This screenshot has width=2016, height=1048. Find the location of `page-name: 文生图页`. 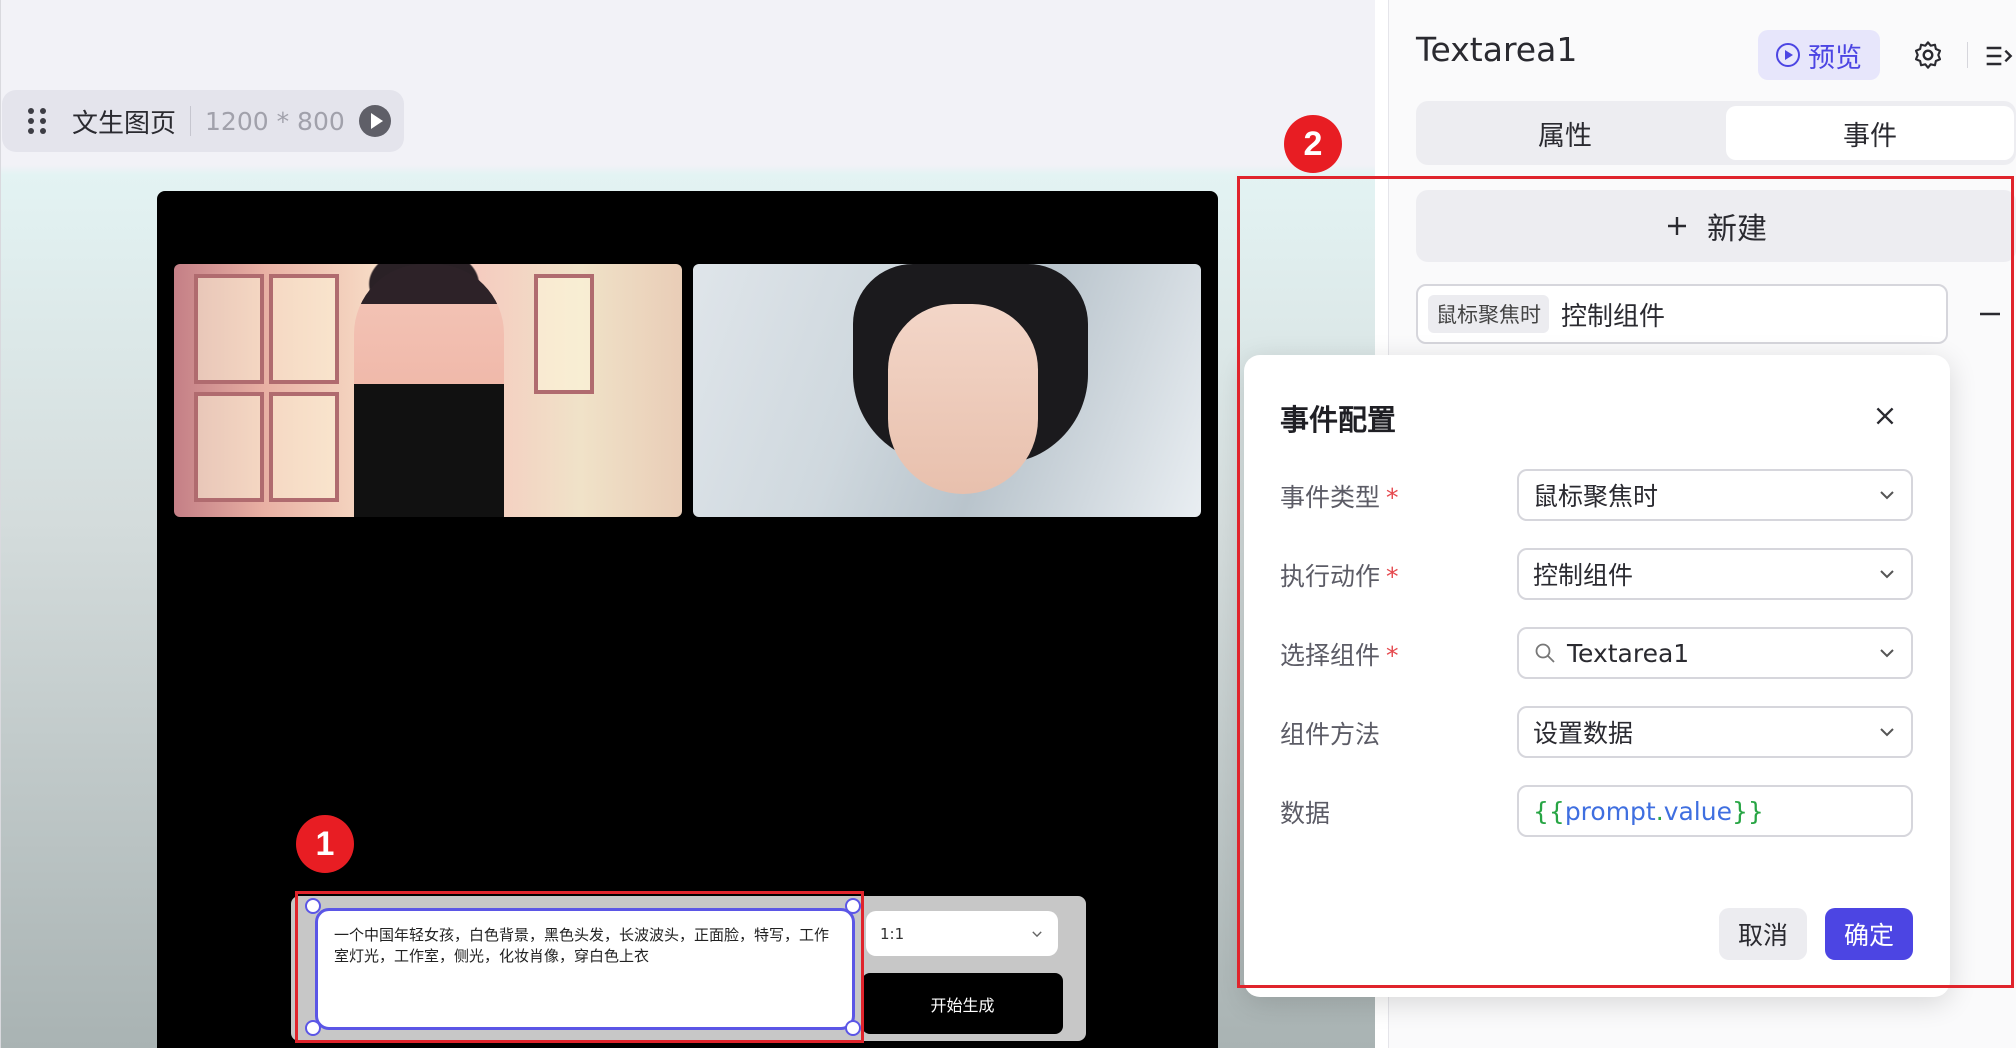

page-name: 文生图页 is located at coordinates (124, 123).